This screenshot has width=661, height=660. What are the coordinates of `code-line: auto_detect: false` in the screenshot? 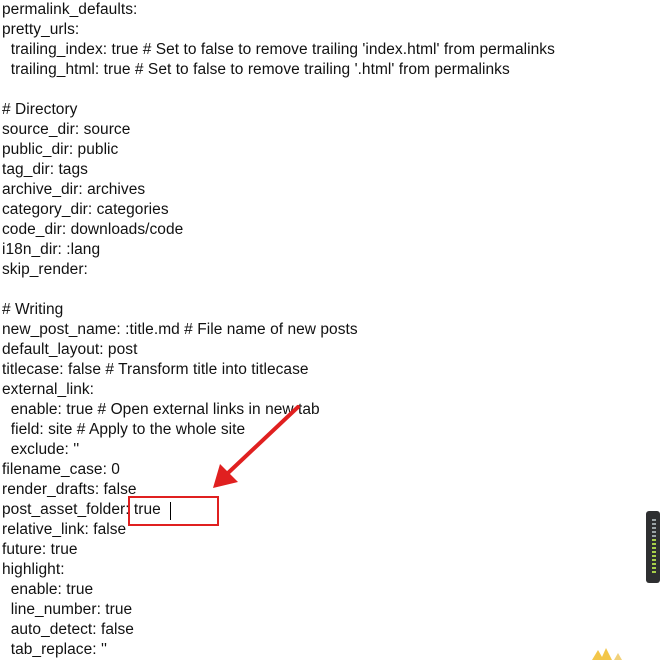 It's located at (68, 629).